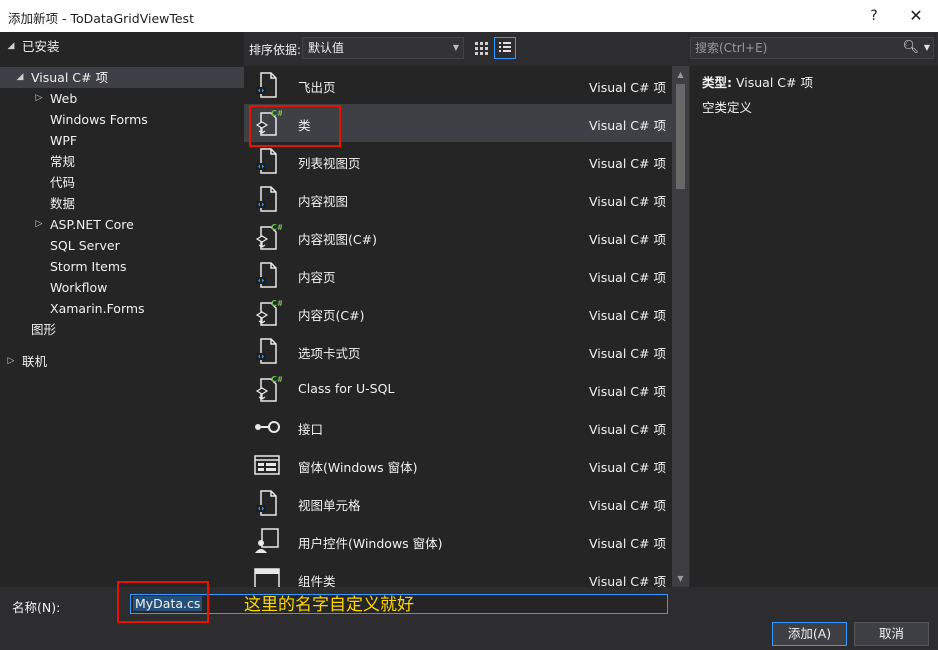 This screenshot has width=938, height=650. Describe the element at coordinates (680, 74) in the screenshot. I see `scroll-up-arrow-icon: ▲` at that location.